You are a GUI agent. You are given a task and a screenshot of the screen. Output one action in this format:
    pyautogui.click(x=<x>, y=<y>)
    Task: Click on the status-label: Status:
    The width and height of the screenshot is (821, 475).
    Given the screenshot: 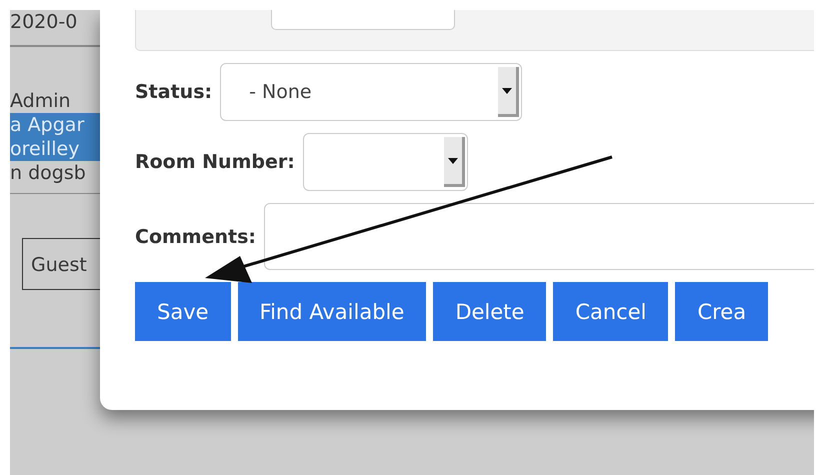 What is the action you would take?
    pyautogui.click(x=173, y=92)
    